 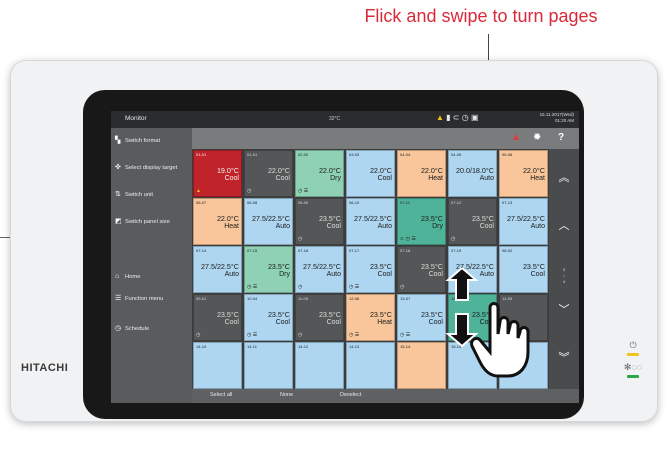 What do you see at coordinates (127, 276) in the screenshot?
I see `sidebar-item-home: ⌂ Home` at bounding box center [127, 276].